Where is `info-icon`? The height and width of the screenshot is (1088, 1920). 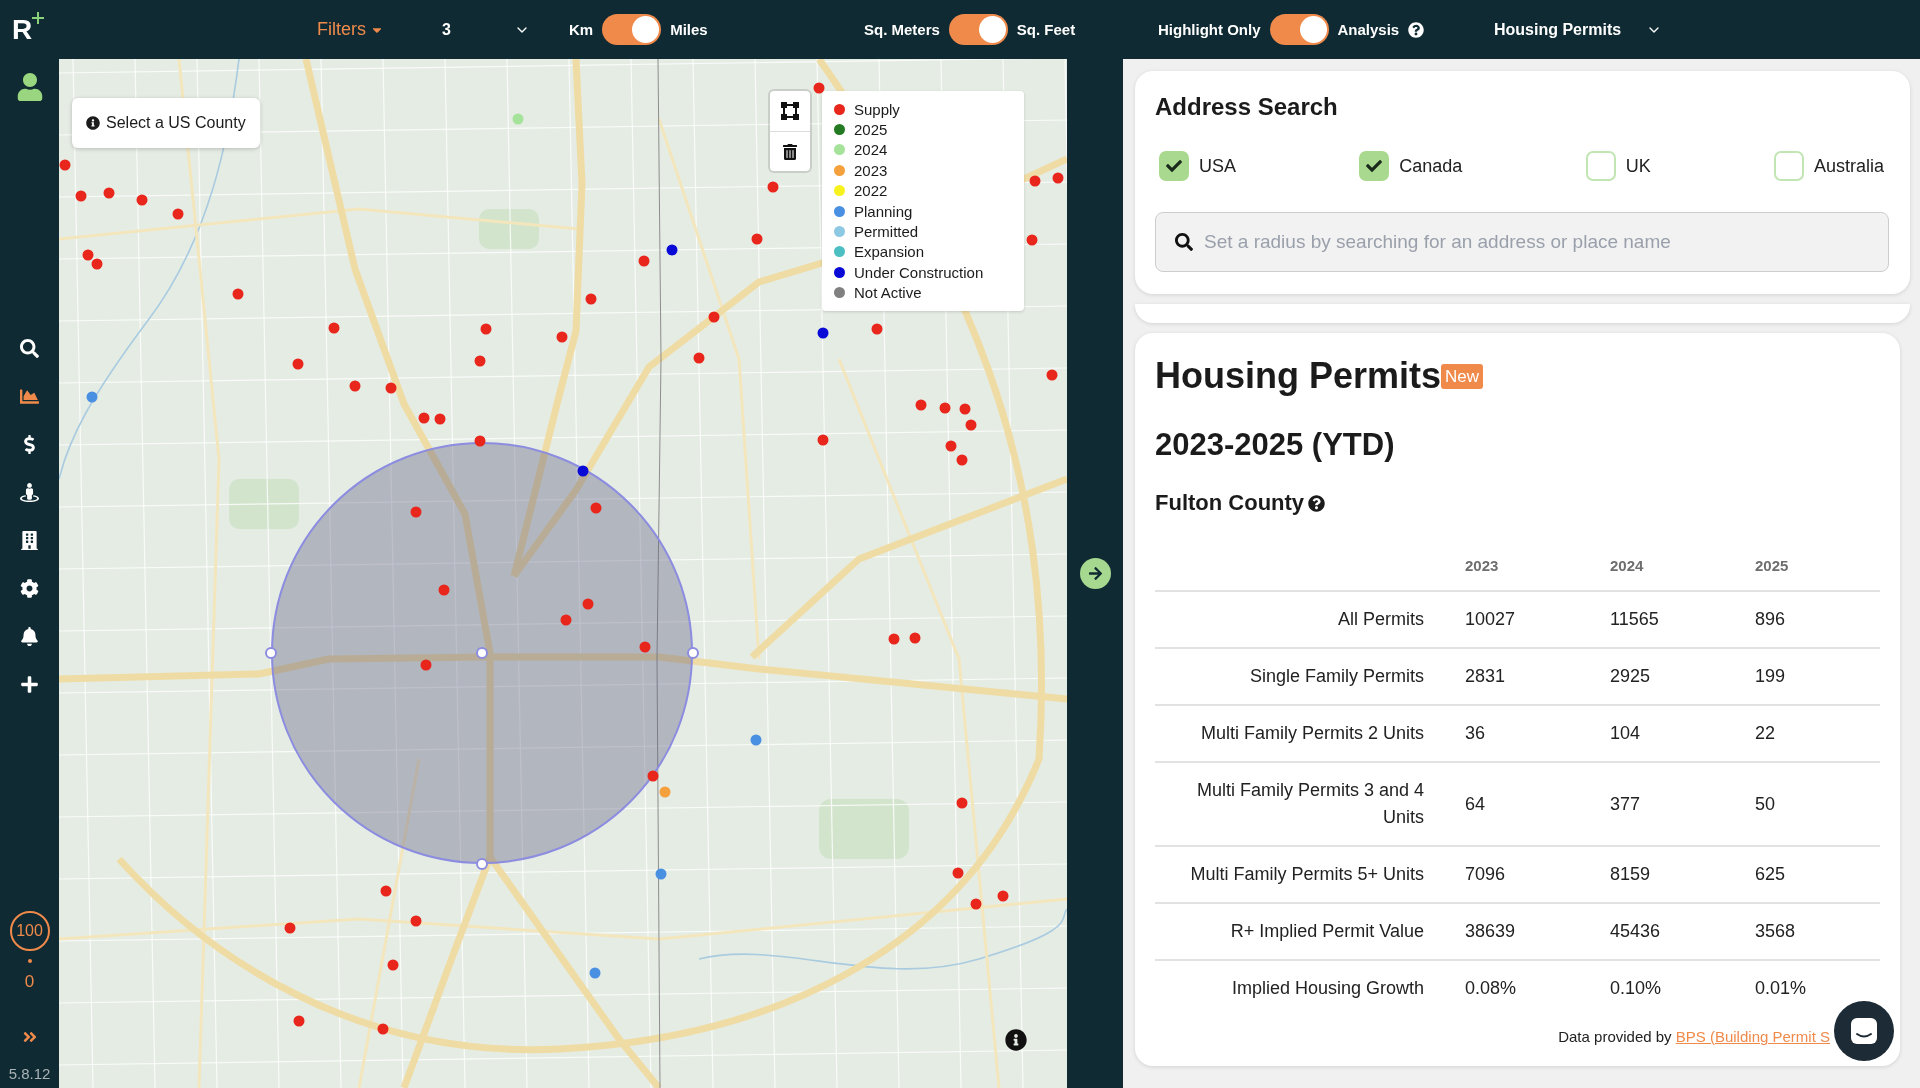 info-icon is located at coordinates (1016, 1040).